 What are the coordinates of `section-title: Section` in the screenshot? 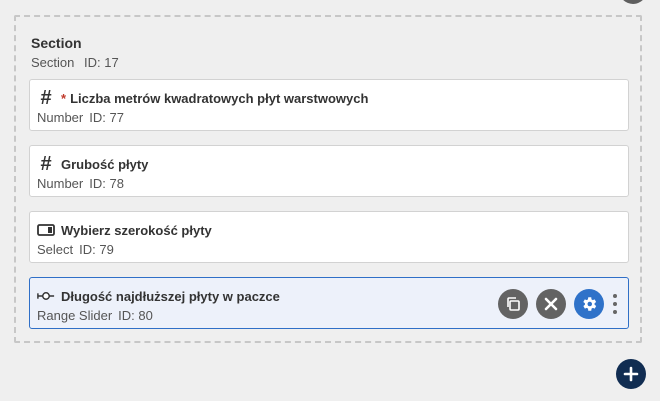 It's located at (56, 43).